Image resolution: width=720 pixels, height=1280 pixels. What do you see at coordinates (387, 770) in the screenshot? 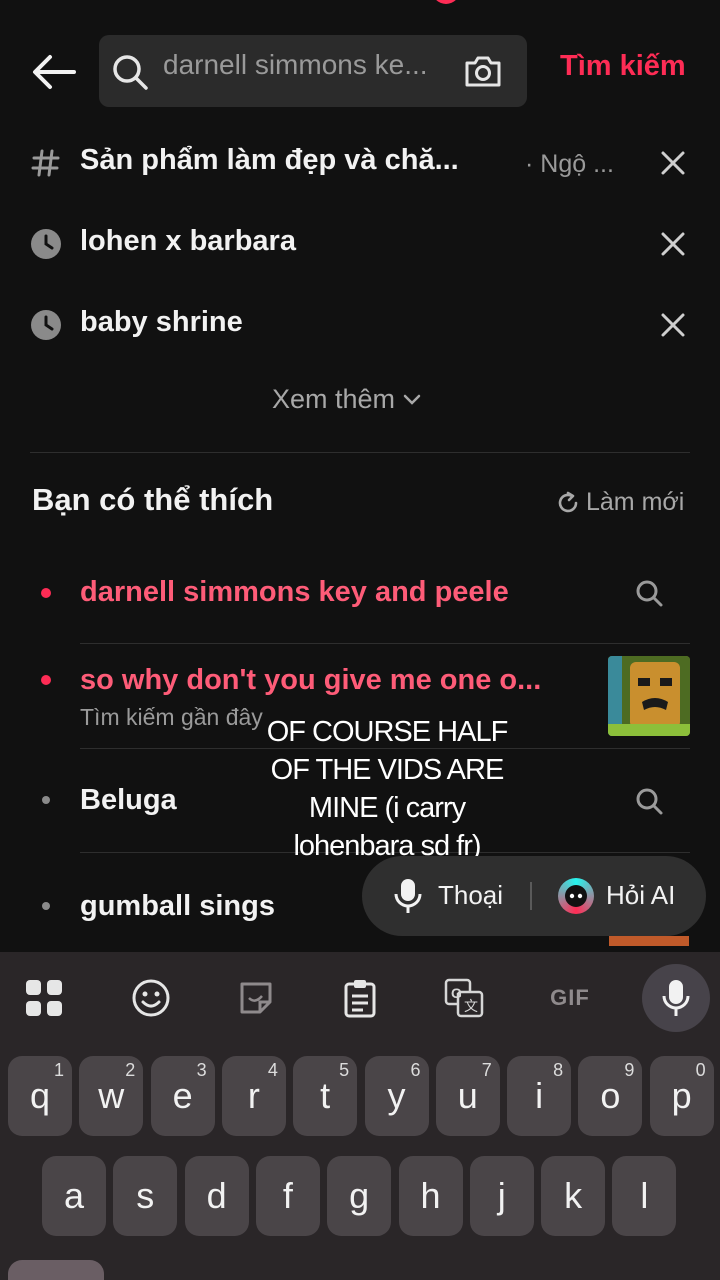
I see `caption-line: OF THE VIDS ARE` at bounding box center [387, 770].